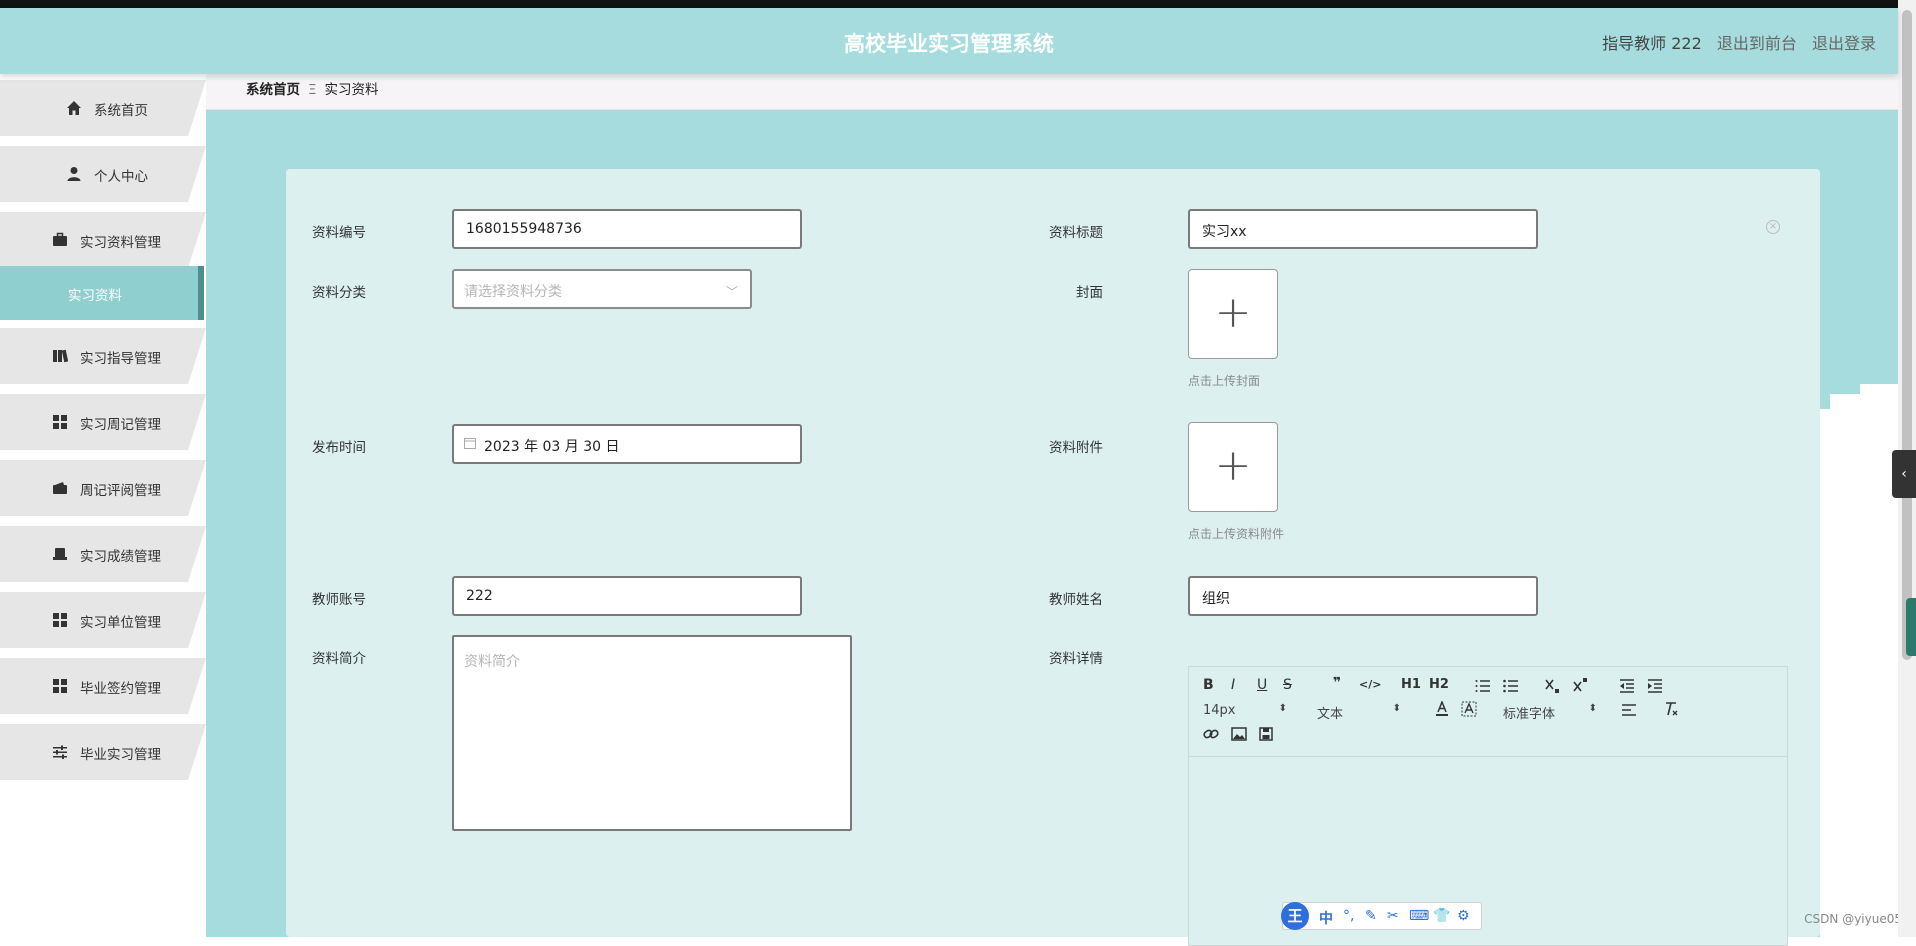 The width and height of the screenshot is (1916, 946). Describe the element at coordinates (1907, 335) in the screenshot. I see `scrollbar-thumb` at that location.